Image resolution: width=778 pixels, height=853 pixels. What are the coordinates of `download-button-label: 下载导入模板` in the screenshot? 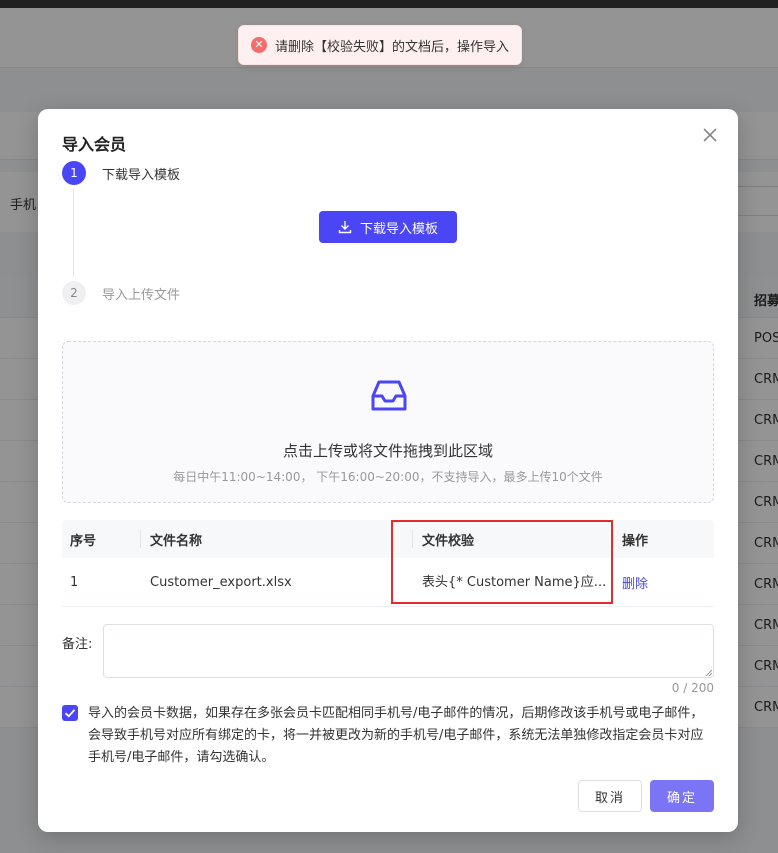 It's located at (398, 229).